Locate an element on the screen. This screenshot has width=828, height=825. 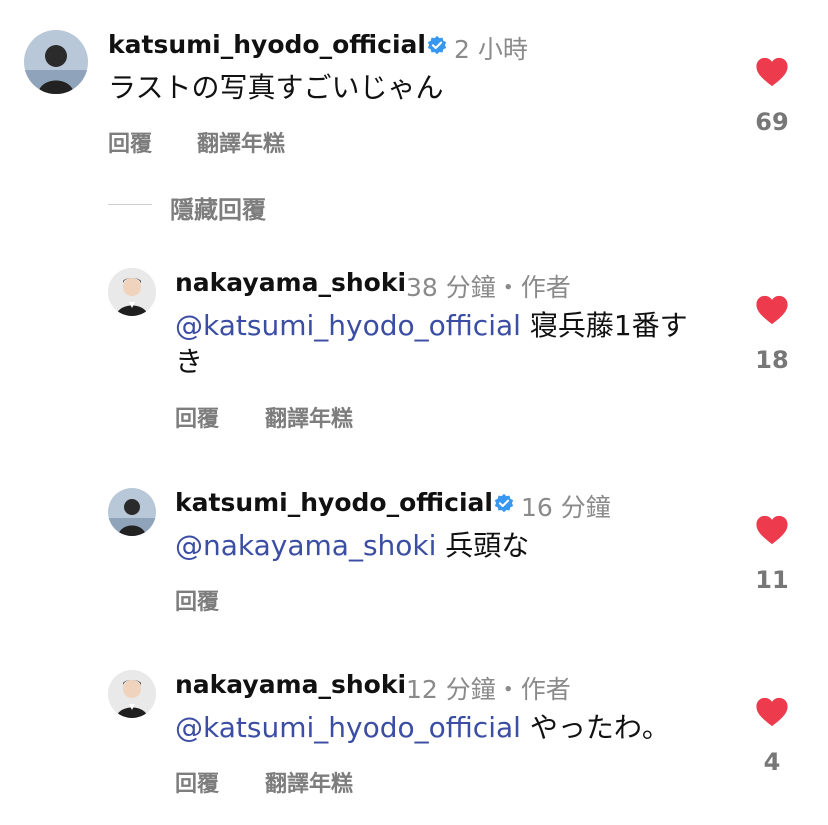
mention-link: @nakayama_shoki is located at coordinates (305, 545).